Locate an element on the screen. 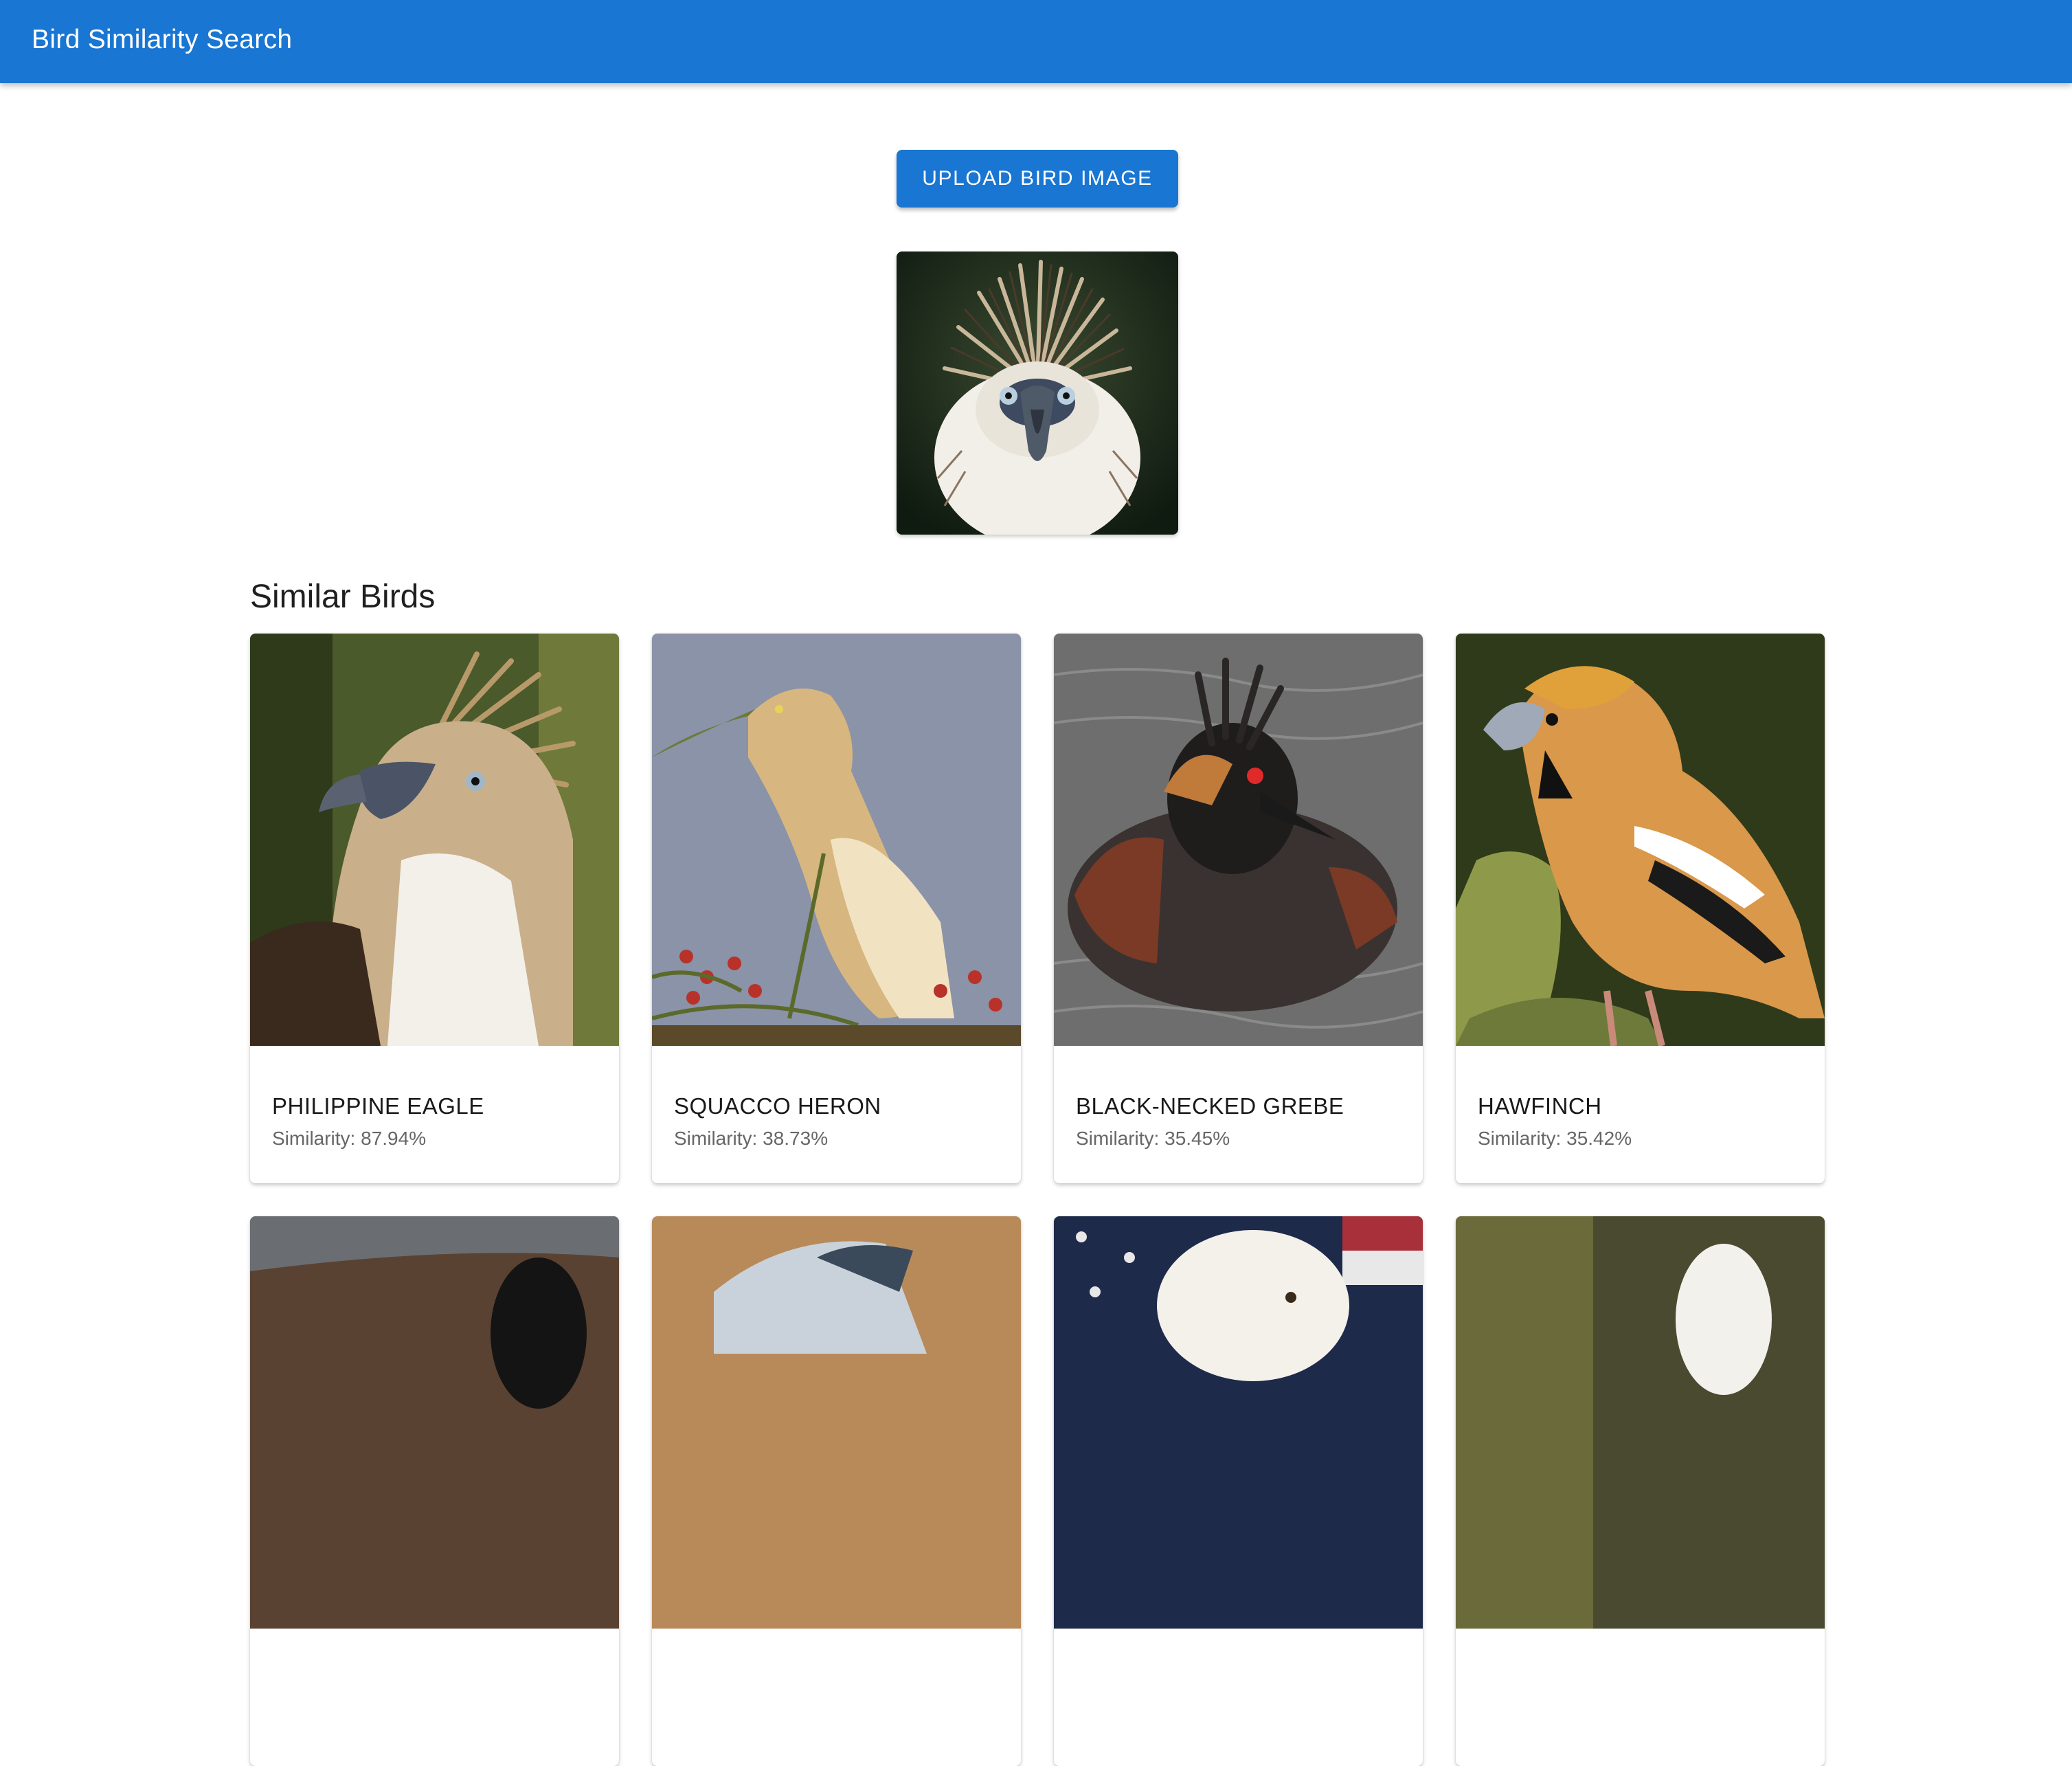  result-bird-name: HAWFINCH is located at coordinates (1540, 1106).